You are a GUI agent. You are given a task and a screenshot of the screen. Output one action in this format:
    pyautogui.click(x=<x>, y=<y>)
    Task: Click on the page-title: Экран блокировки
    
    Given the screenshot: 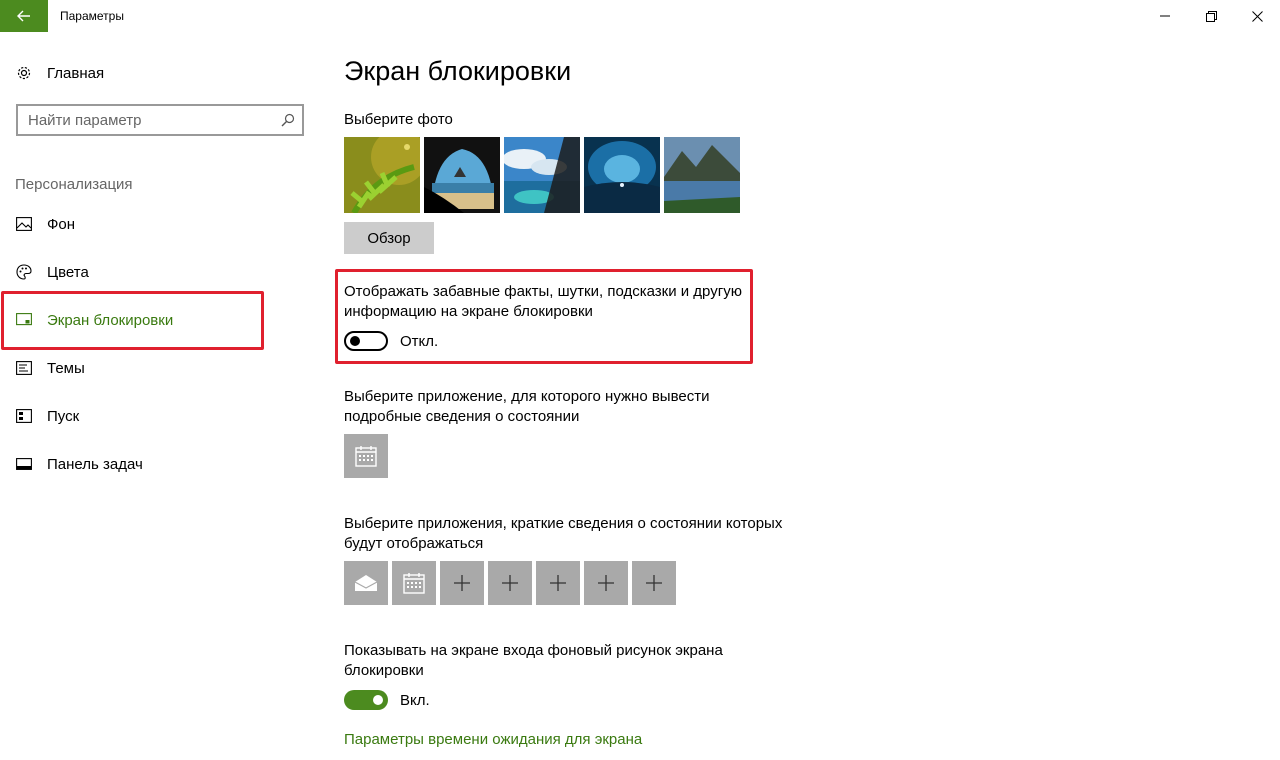 What is the action you would take?
    pyautogui.click(x=458, y=71)
    